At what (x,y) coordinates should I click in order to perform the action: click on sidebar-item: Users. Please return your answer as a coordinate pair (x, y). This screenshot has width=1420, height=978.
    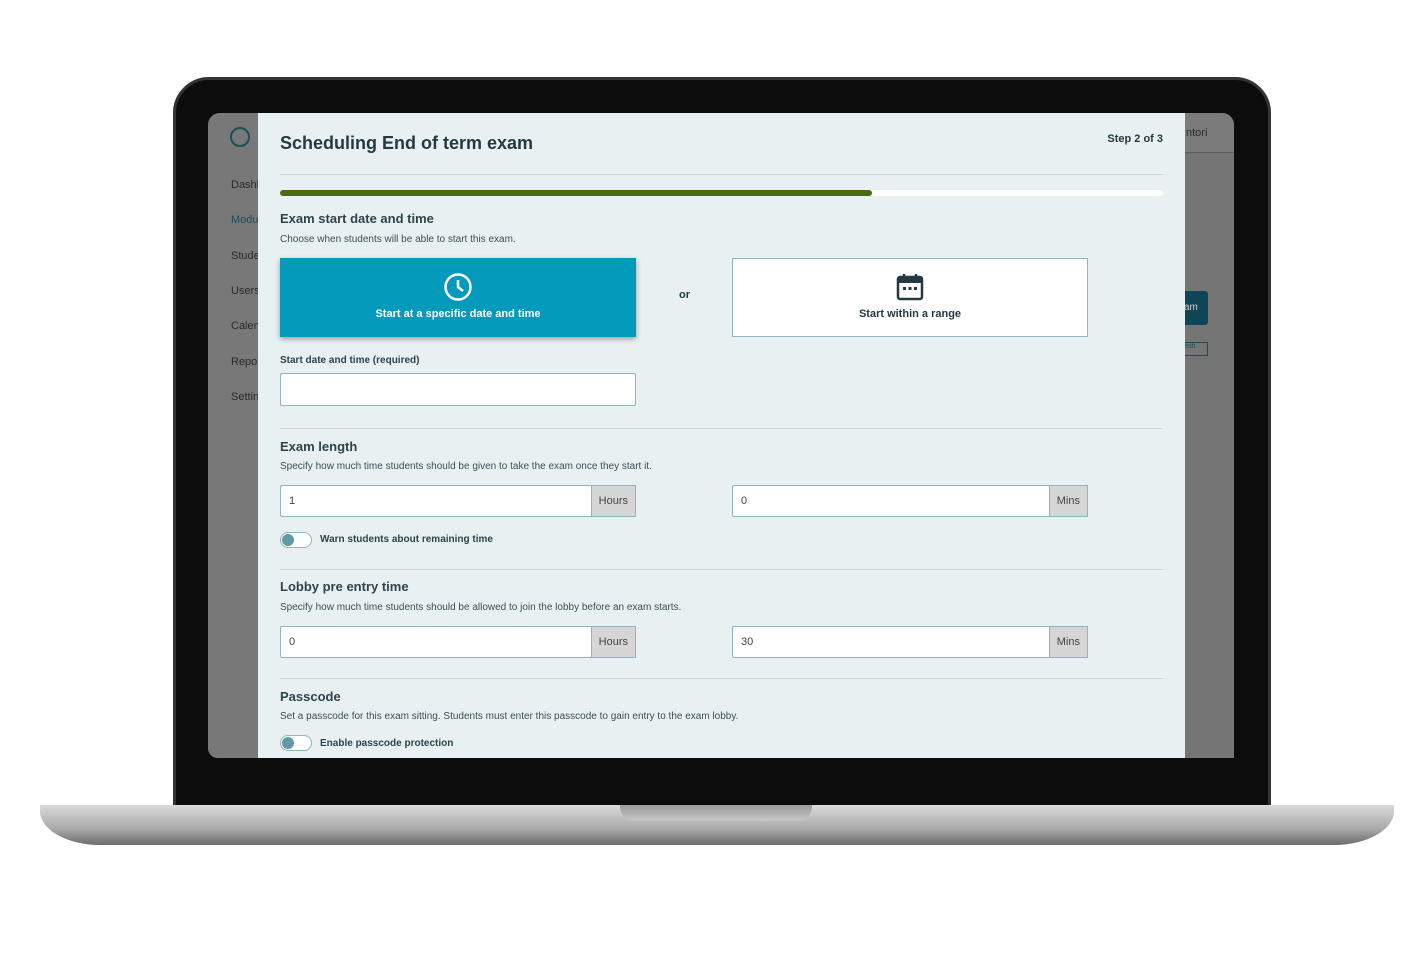
    Looking at the image, I should click on (245, 291).